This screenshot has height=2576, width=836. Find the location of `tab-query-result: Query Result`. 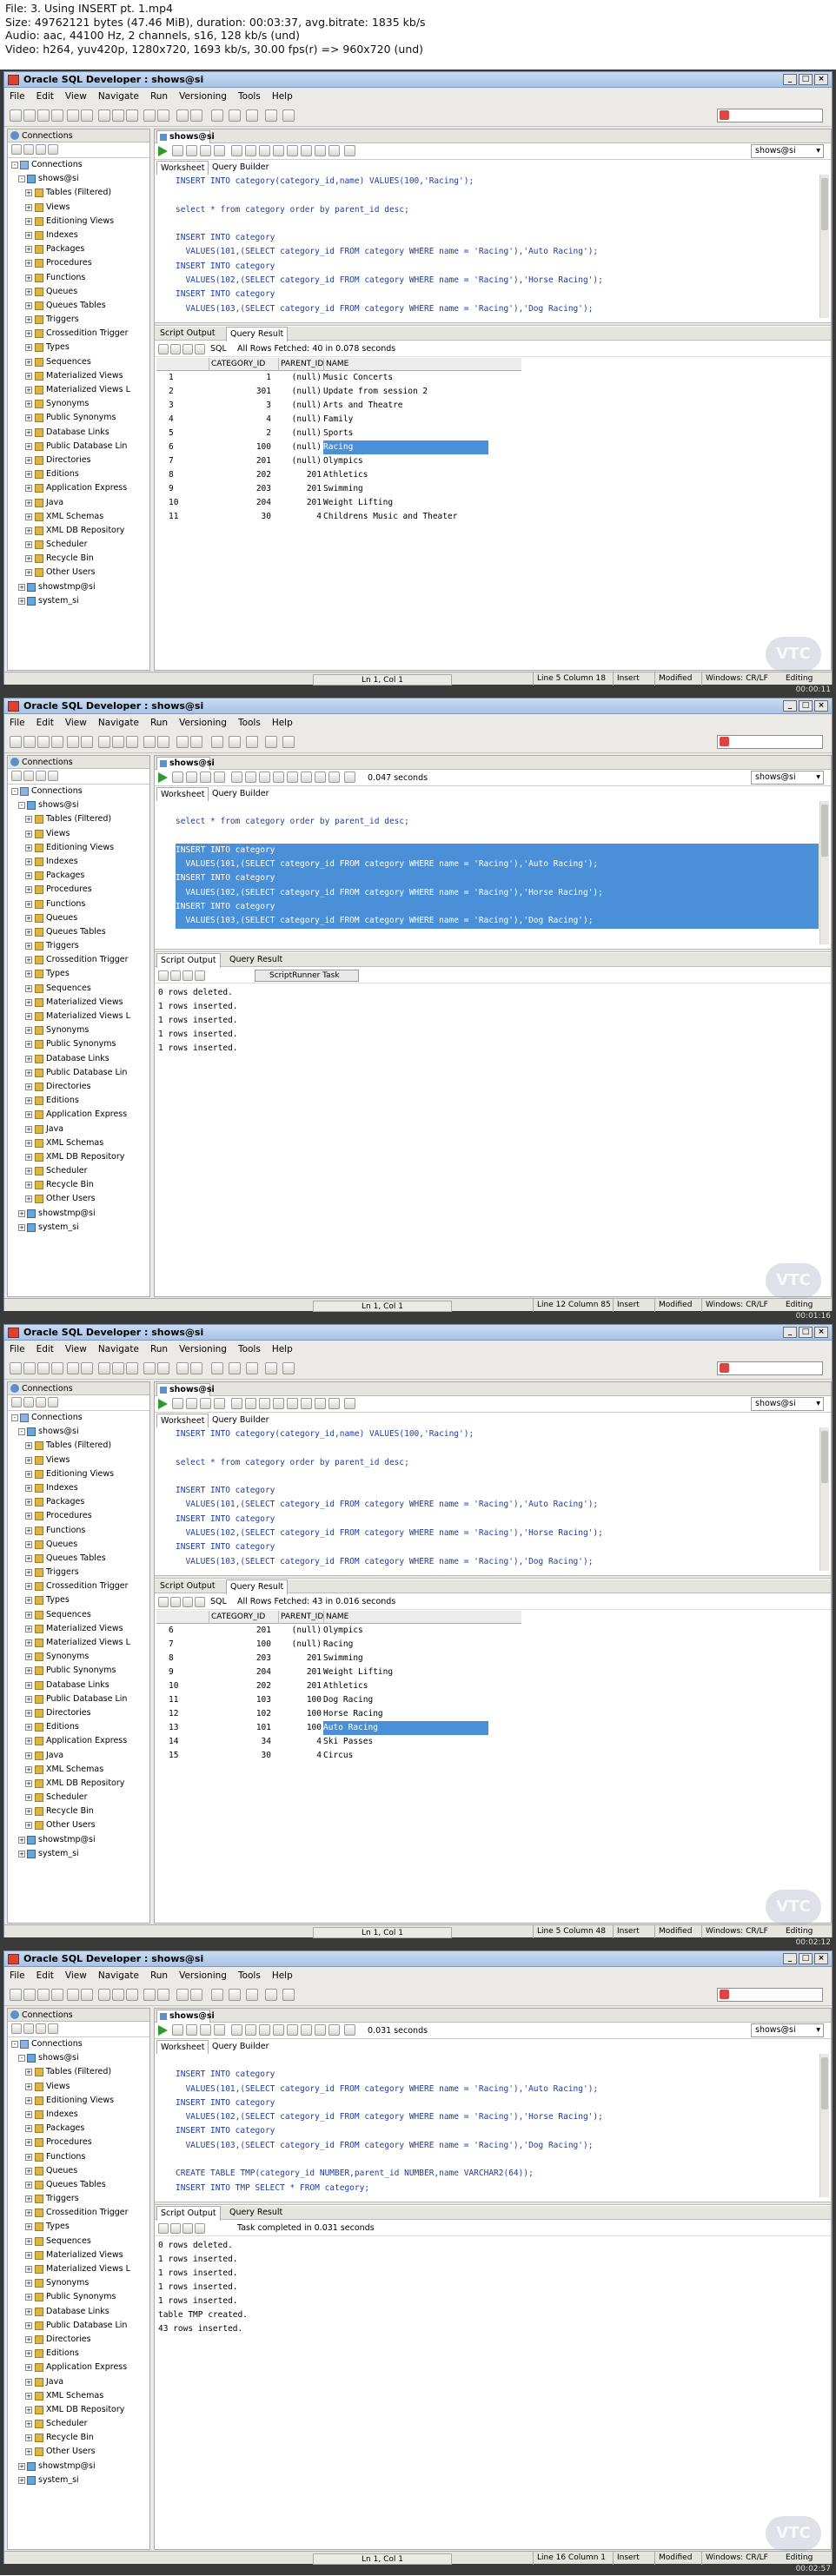

tab-query-result: Query Result is located at coordinates (256, 2213).